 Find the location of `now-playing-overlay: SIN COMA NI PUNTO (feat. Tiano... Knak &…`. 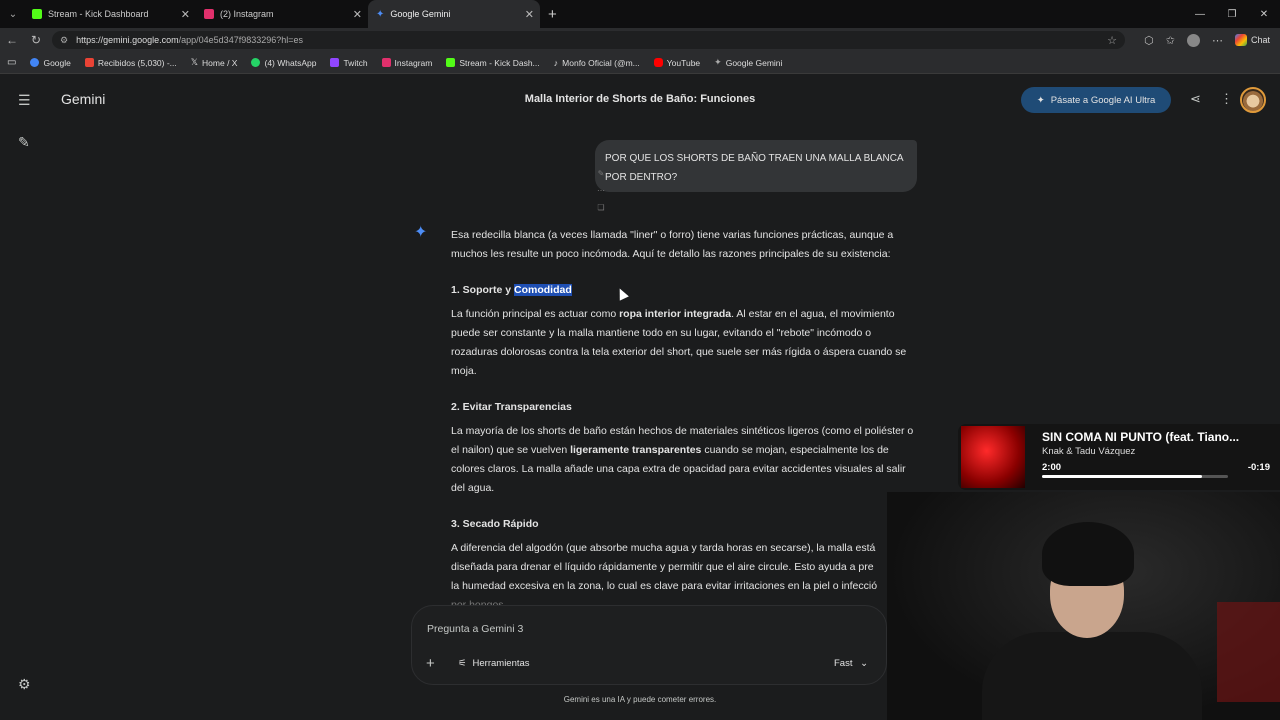

now-playing-overlay: SIN COMA NI PUNTO (feat. Tiano... Knak &… is located at coordinates (1119, 457).